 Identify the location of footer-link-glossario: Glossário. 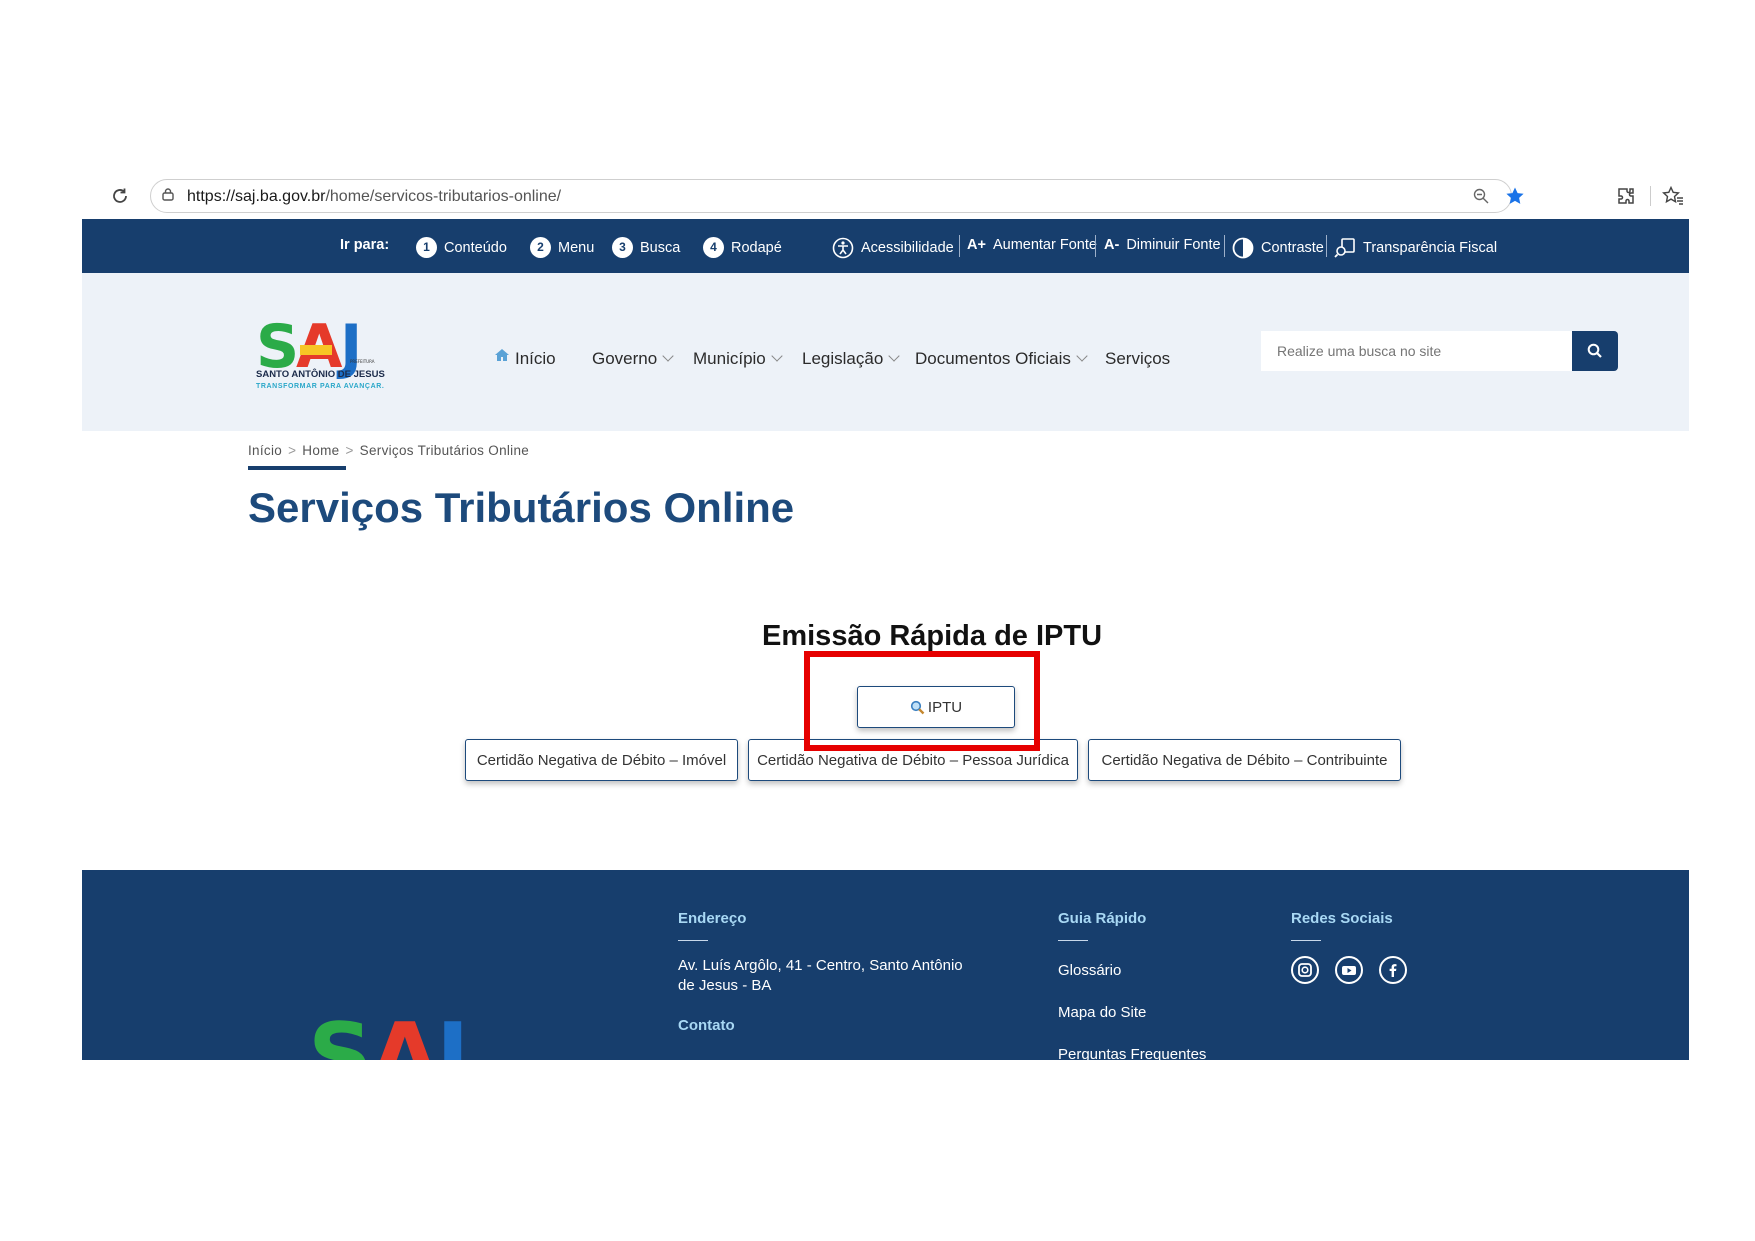
(1089, 971).